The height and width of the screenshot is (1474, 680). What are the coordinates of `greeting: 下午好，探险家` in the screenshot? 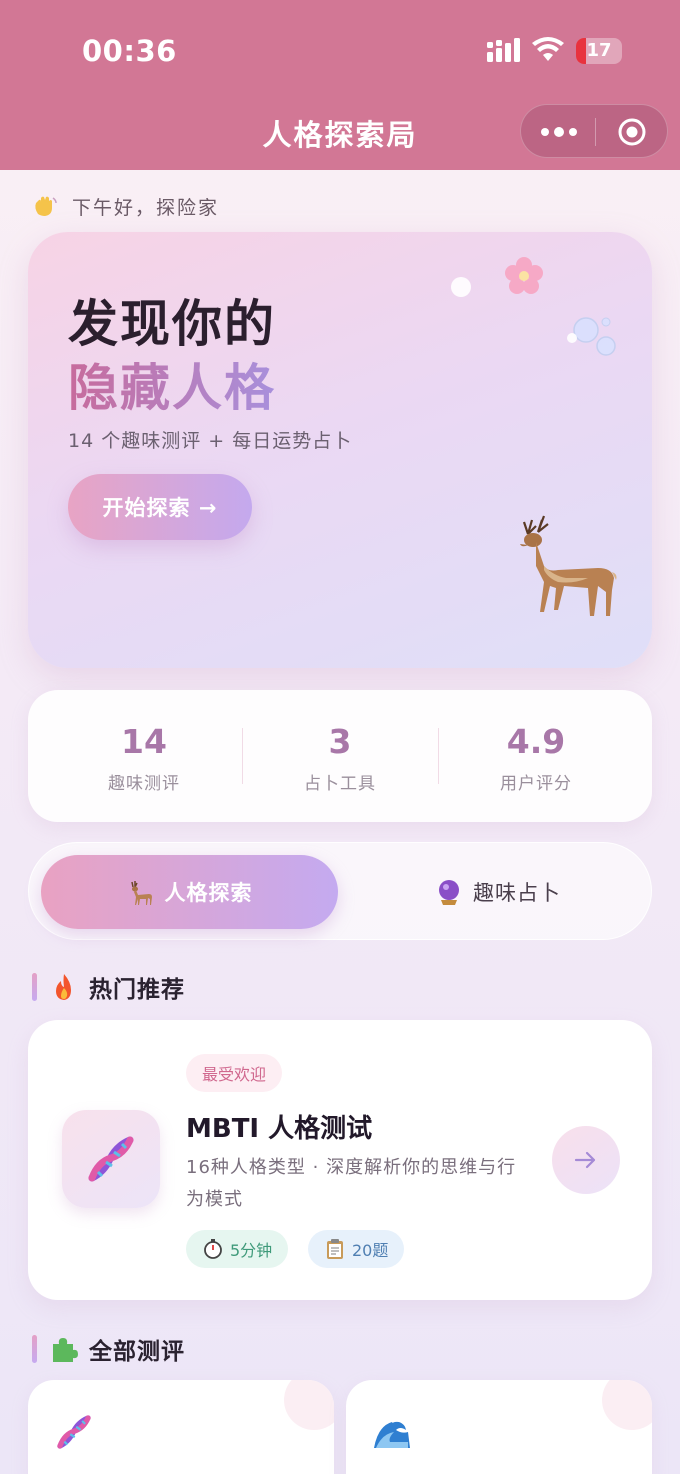 It's located at (125, 206).